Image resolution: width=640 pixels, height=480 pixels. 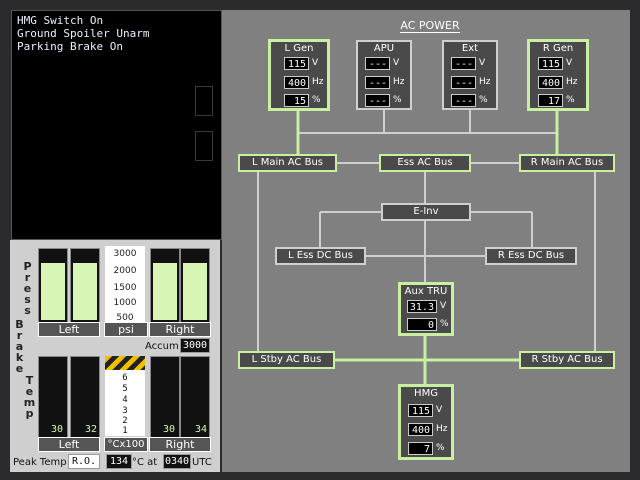 I want to click on r-gen-pct: 17, so click(x=550, y=100).